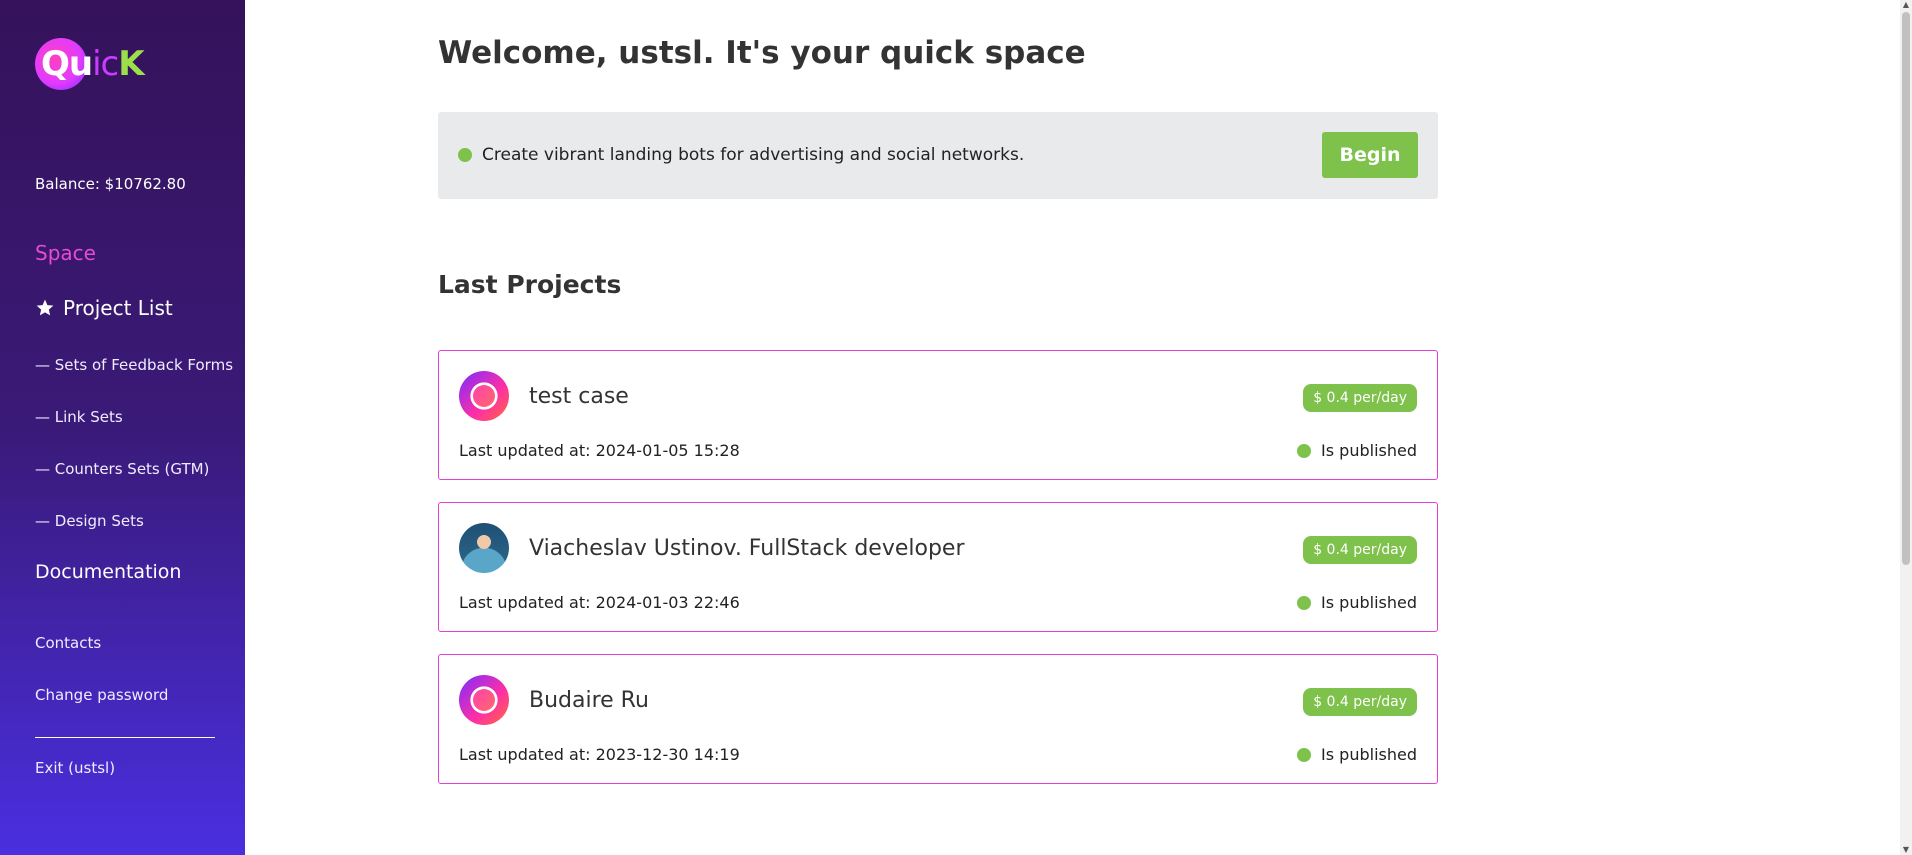 This screenshot has height=855, width=1912. Describe the element at coordinates (110, 184) in the screenshot. I see `balance-label: Balance: $10762.80` at that location.